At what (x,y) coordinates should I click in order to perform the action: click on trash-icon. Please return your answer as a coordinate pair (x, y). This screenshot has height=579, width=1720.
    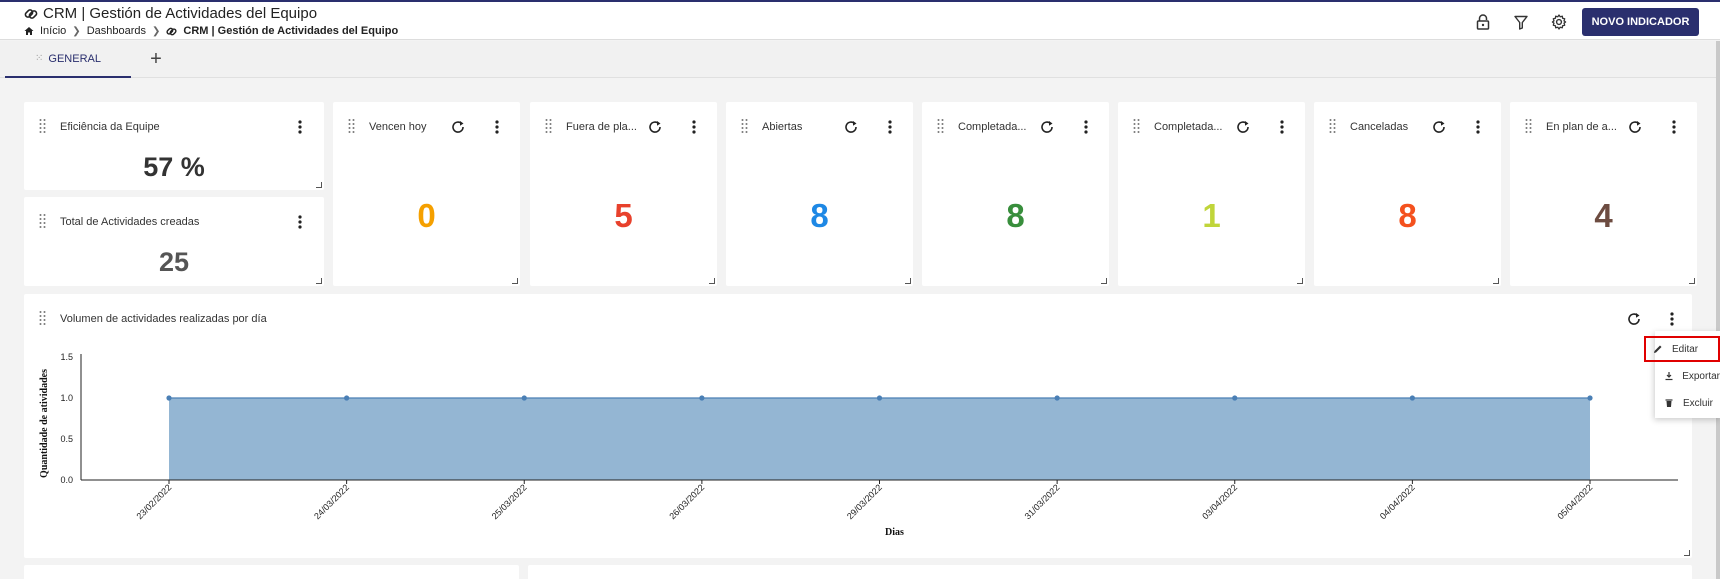
    Looking at the image, I should click on (1669, 403).